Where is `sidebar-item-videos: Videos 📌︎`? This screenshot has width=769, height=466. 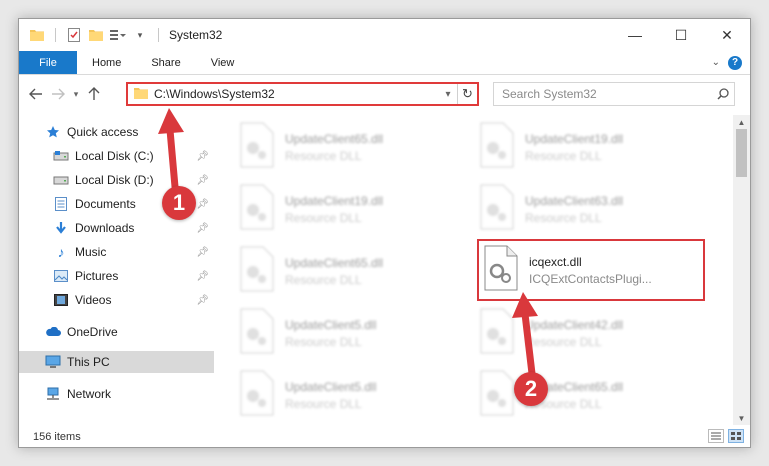 sidebar-item-videos: Videos 📌︎ is located at coordinates (116, 300).